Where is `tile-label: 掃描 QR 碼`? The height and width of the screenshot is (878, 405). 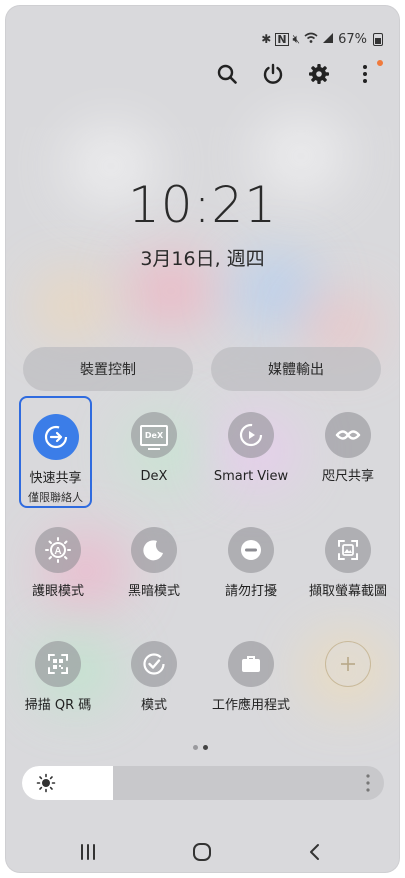 tile-label: 掃描 QR 碼 is located at coordinates (58, 705).